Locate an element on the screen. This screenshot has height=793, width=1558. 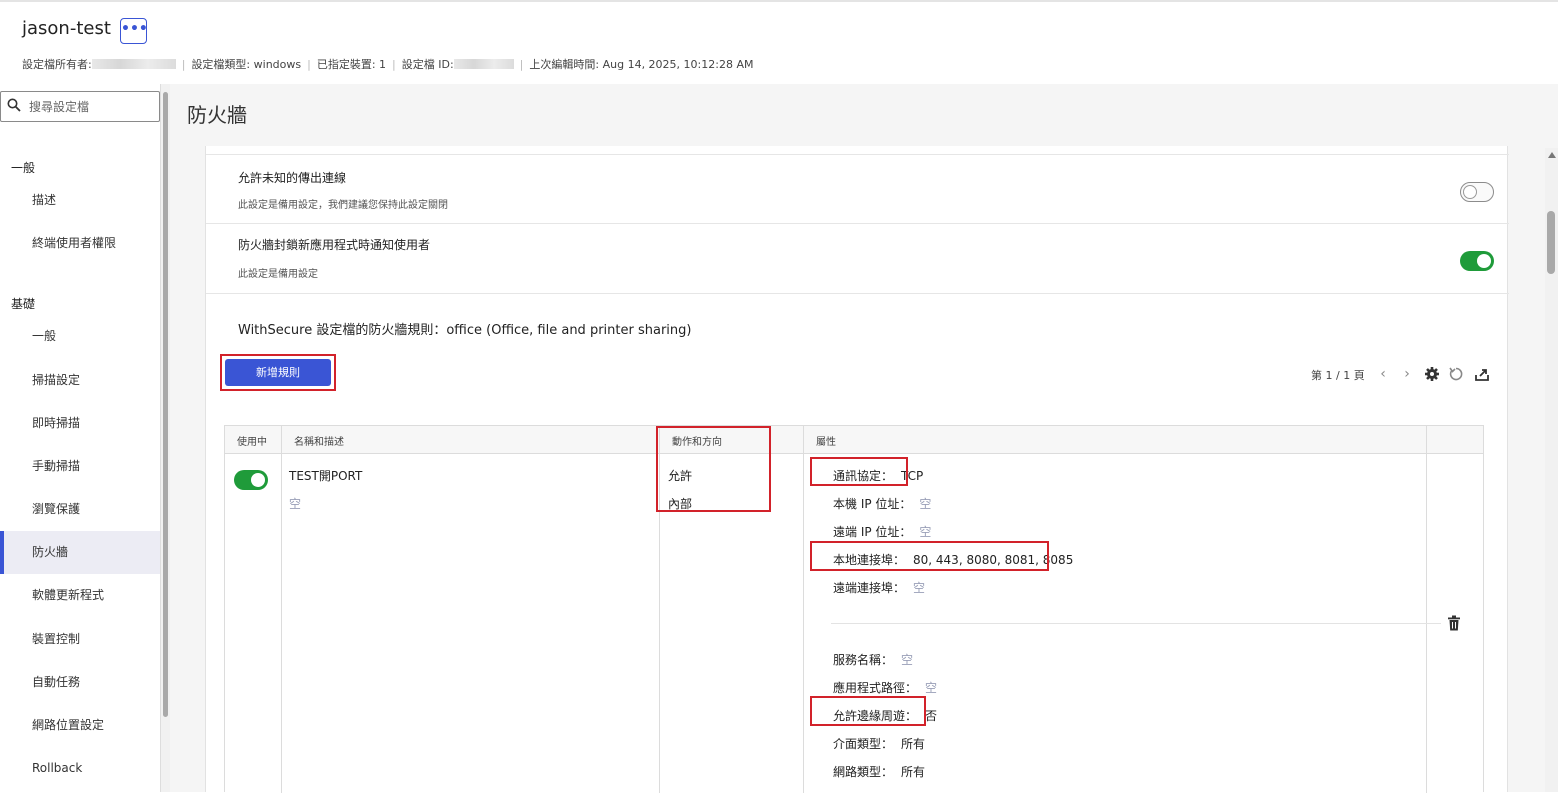
setting-row-notify-users: 防火牆封鎖新應用程式時通知使用者 此設定是備用設定 is located at coordinates (857, 258).